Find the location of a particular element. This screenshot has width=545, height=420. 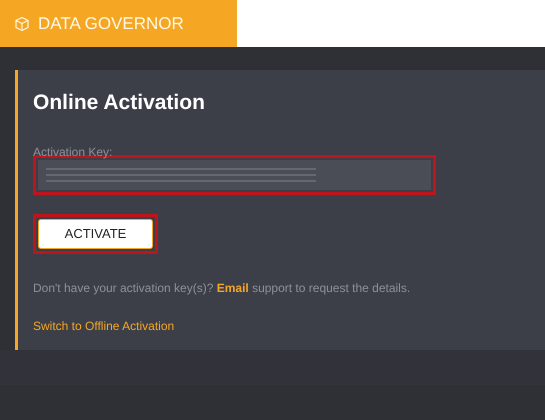

activate-button: ACTIVATE is located at coordinates (95, 234).